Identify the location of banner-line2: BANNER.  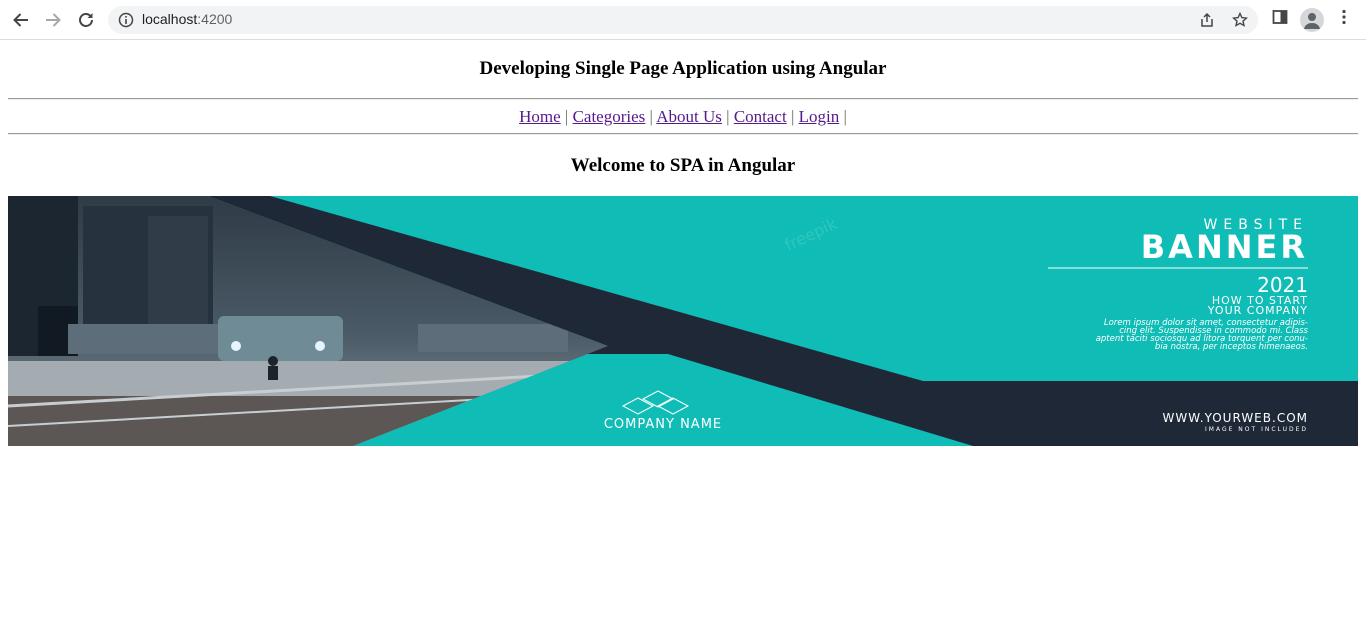
(1224, 247).